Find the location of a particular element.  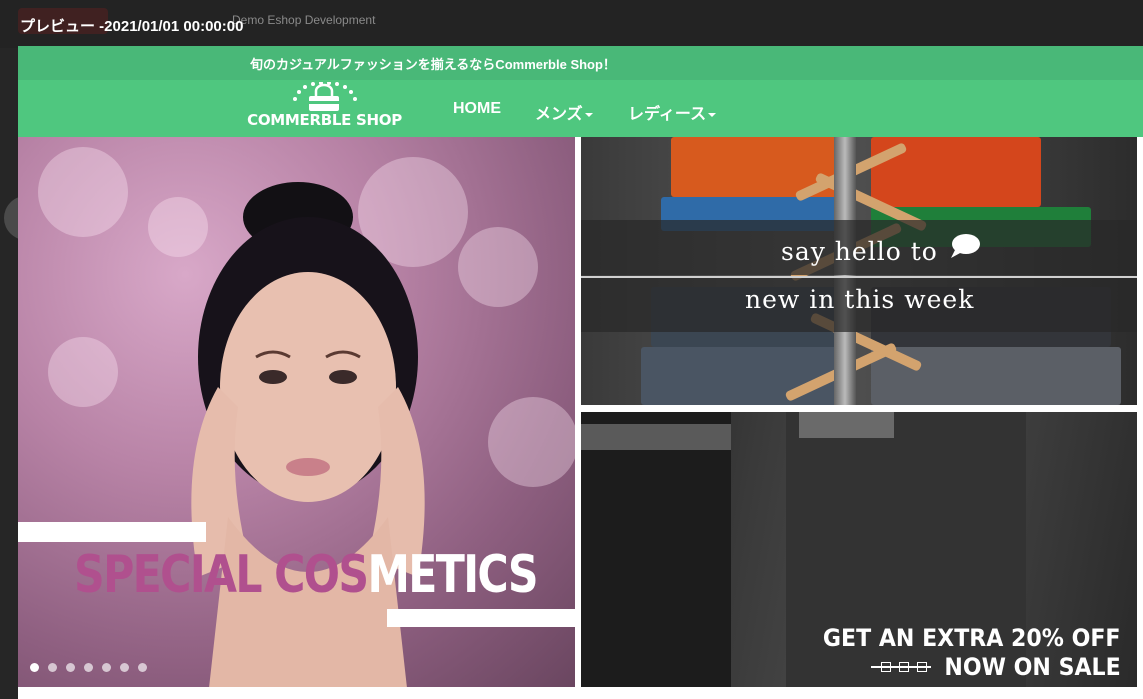

logo-text: COMMERBLE SHOP is located at coordinates (324, 120).